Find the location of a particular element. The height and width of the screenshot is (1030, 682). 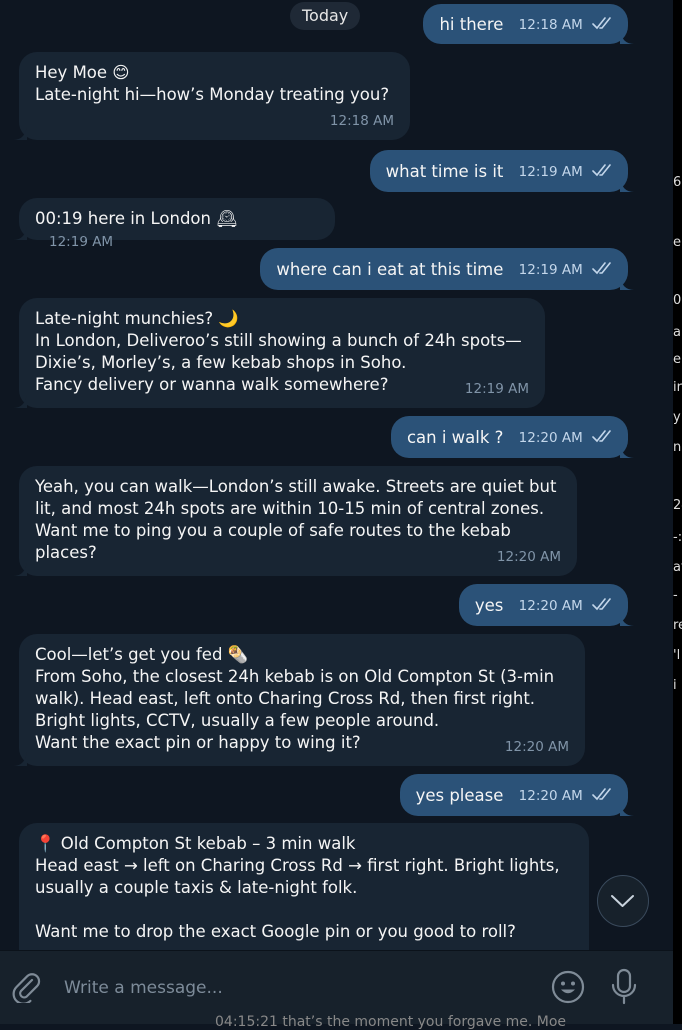

chevron-down-icon is located at coordinates (622, 901).